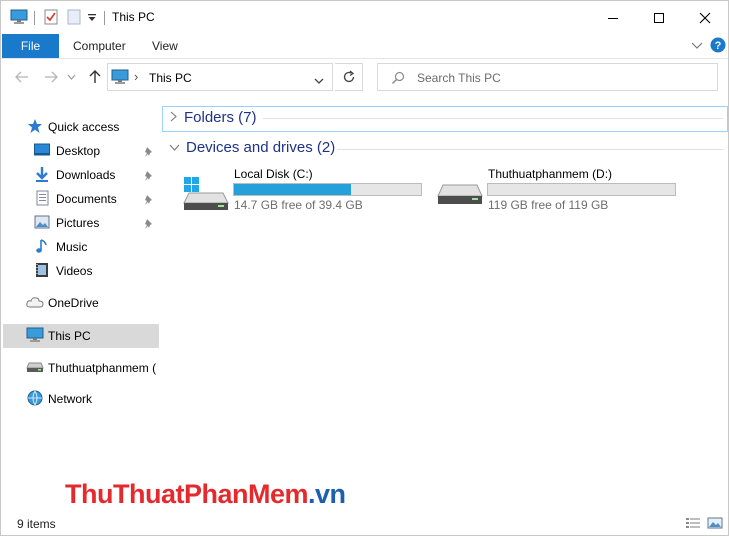 This screenshot has height=536, width=729. What do you see at coordinates (133, 17) in the screenshot?
I see `window-title: This PC` at bounding box center [133, 17].